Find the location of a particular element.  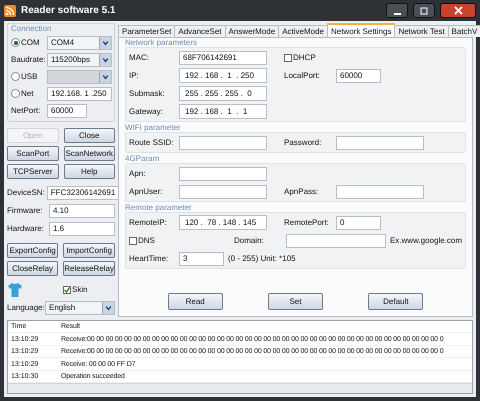

window-title: Reader software 5.1 is located at coordinates (68, 10).